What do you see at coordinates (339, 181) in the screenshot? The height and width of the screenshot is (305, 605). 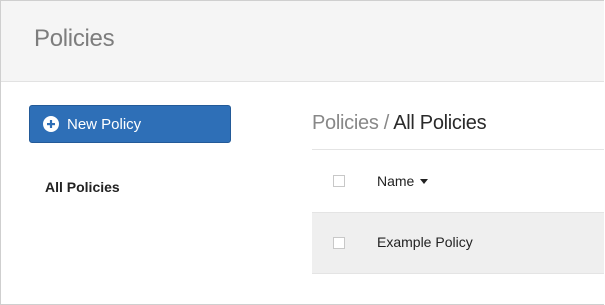 I see `select-all-checkbox` at bounding box center [339, 181].